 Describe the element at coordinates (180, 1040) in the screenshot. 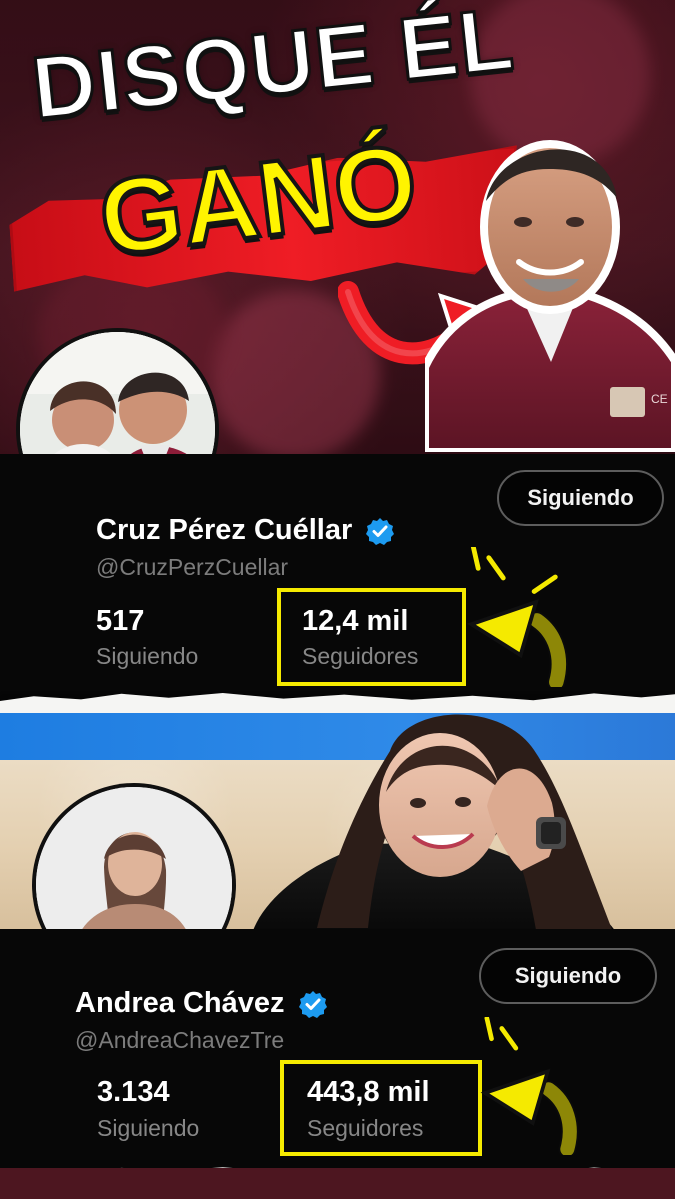

I see `profile-handle: @AndreaChavezTre` at that location.